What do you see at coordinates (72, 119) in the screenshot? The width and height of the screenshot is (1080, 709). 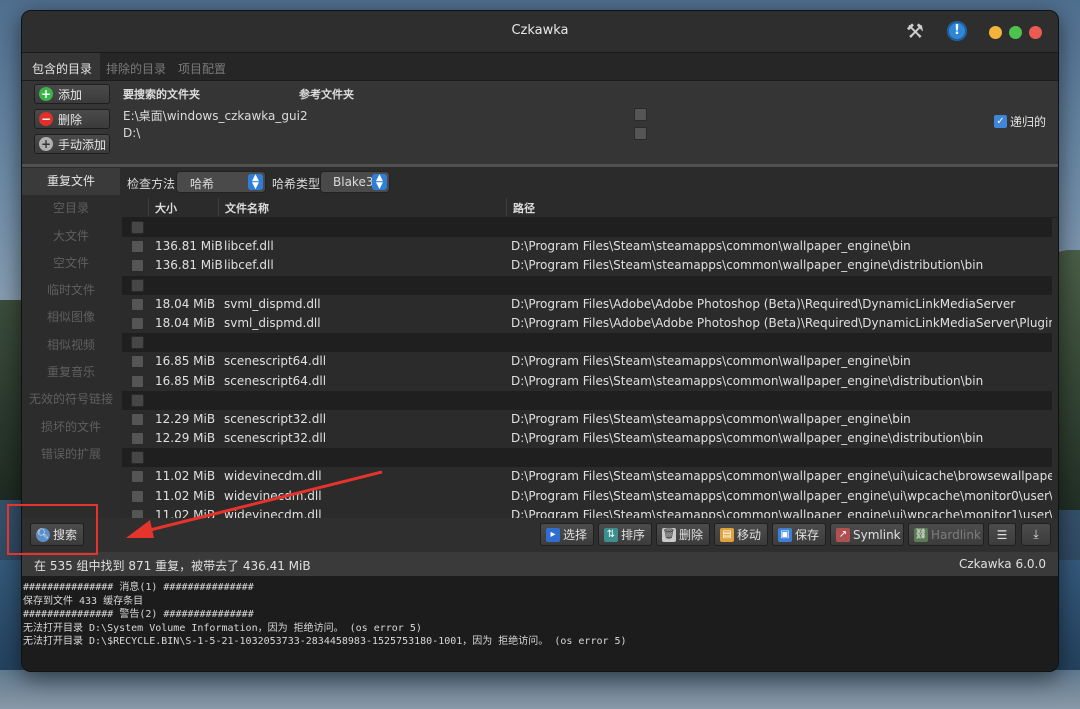 I see `delete-directory-button: − 删除` at bounding box center [72, 119].